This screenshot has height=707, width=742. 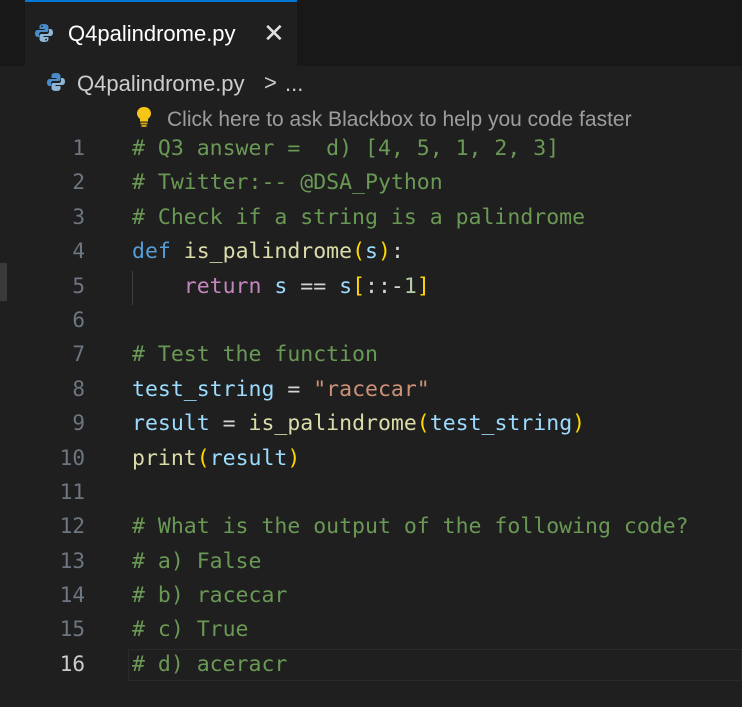 I want to click on code-token: [, so click(x=359, y=286).